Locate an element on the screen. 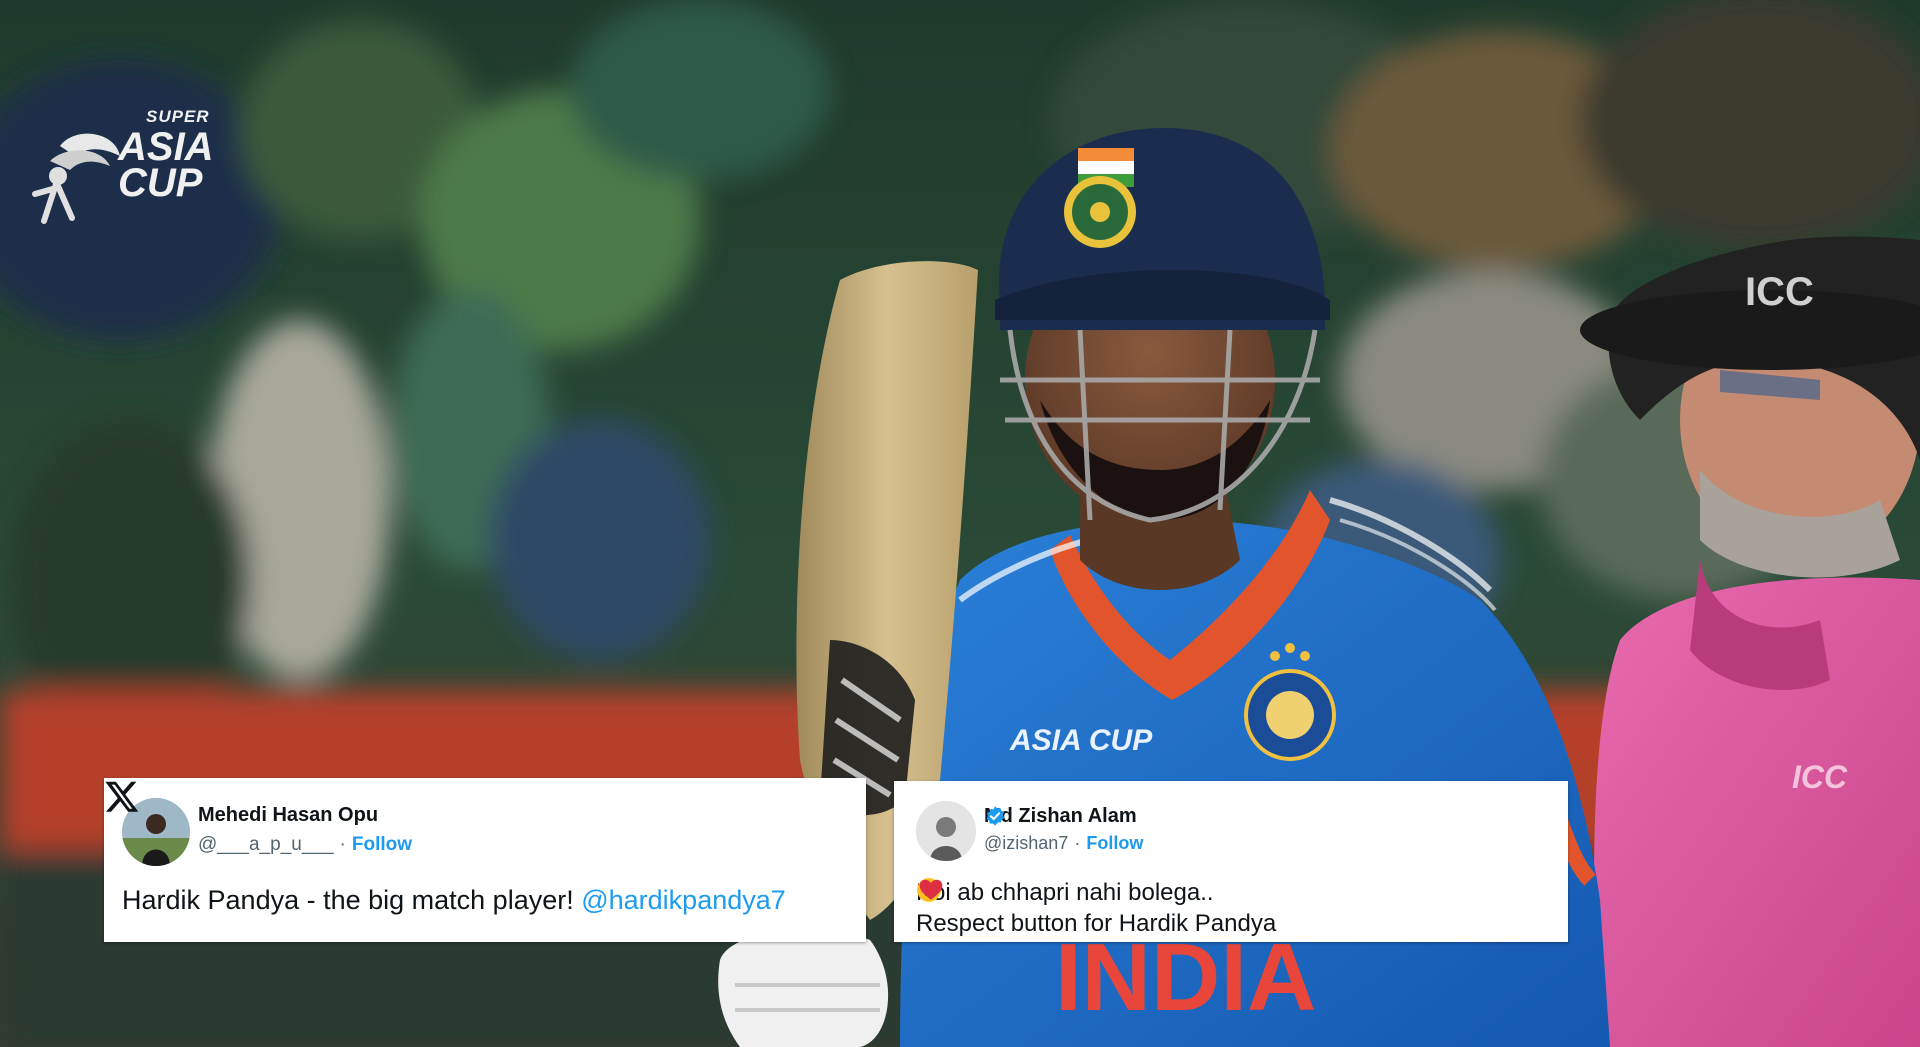 The image size is (1920, 1047). umpire: ICC ICC is located at coordinates (1750, 641).